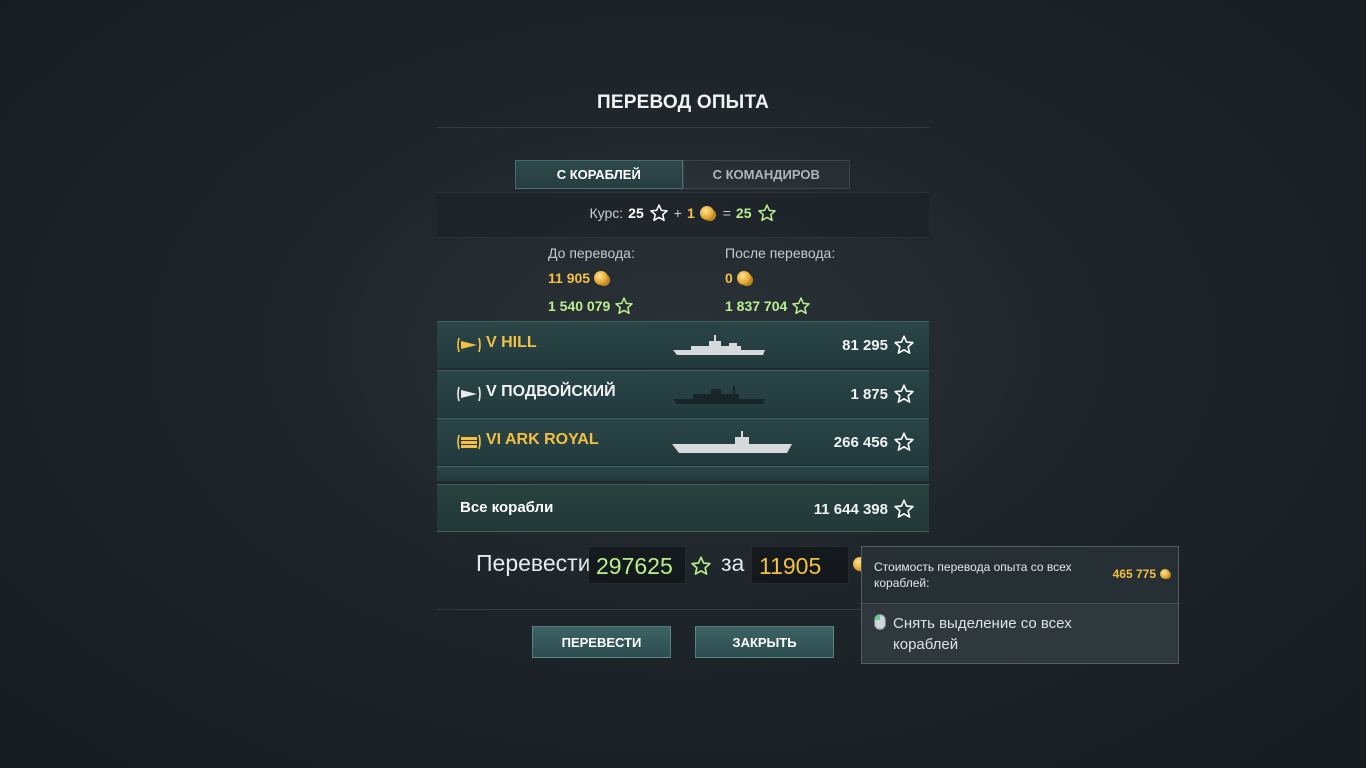 The image size is (1366, 768). What do you see at coordinates (683, 474) in the screenshot?
I see `ship-row-partial` at bounding box center [683, 474].